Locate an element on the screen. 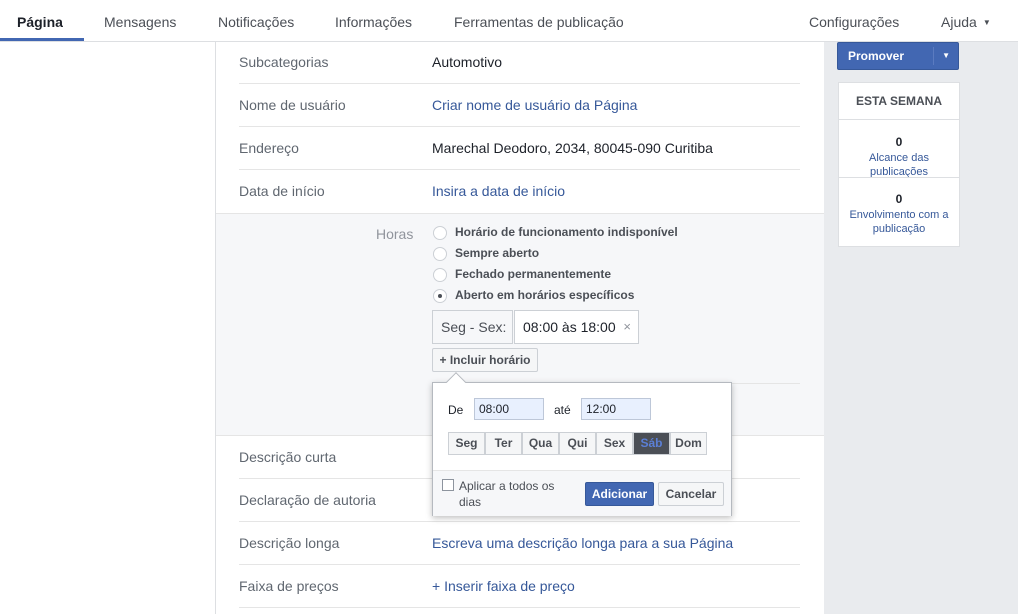  radio-label: Horário de funcionamento indisponível is located at coordinates (566, 232).